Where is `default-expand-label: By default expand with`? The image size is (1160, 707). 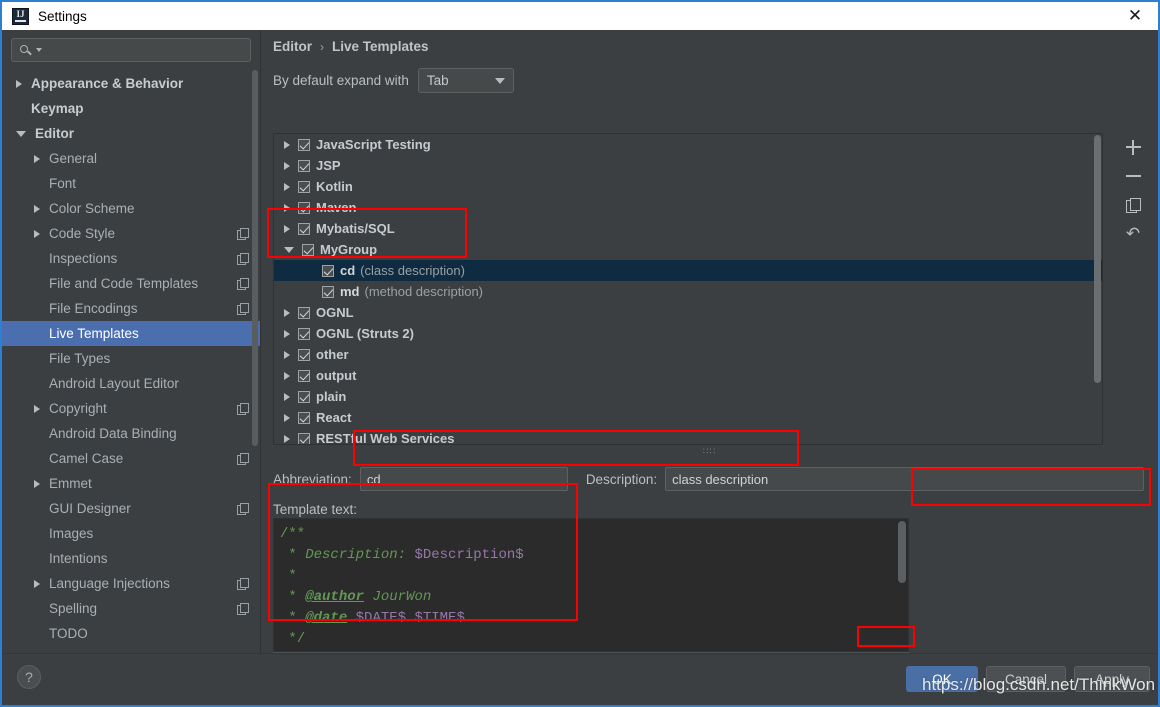 default-expand-label: By default expand with is located at coordinates (341, 80).